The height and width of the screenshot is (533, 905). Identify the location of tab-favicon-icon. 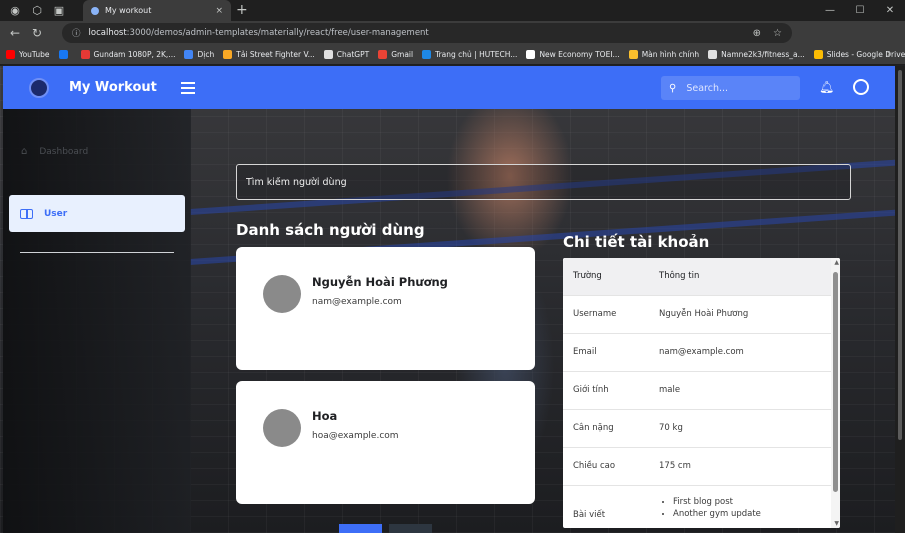
(95, 10).